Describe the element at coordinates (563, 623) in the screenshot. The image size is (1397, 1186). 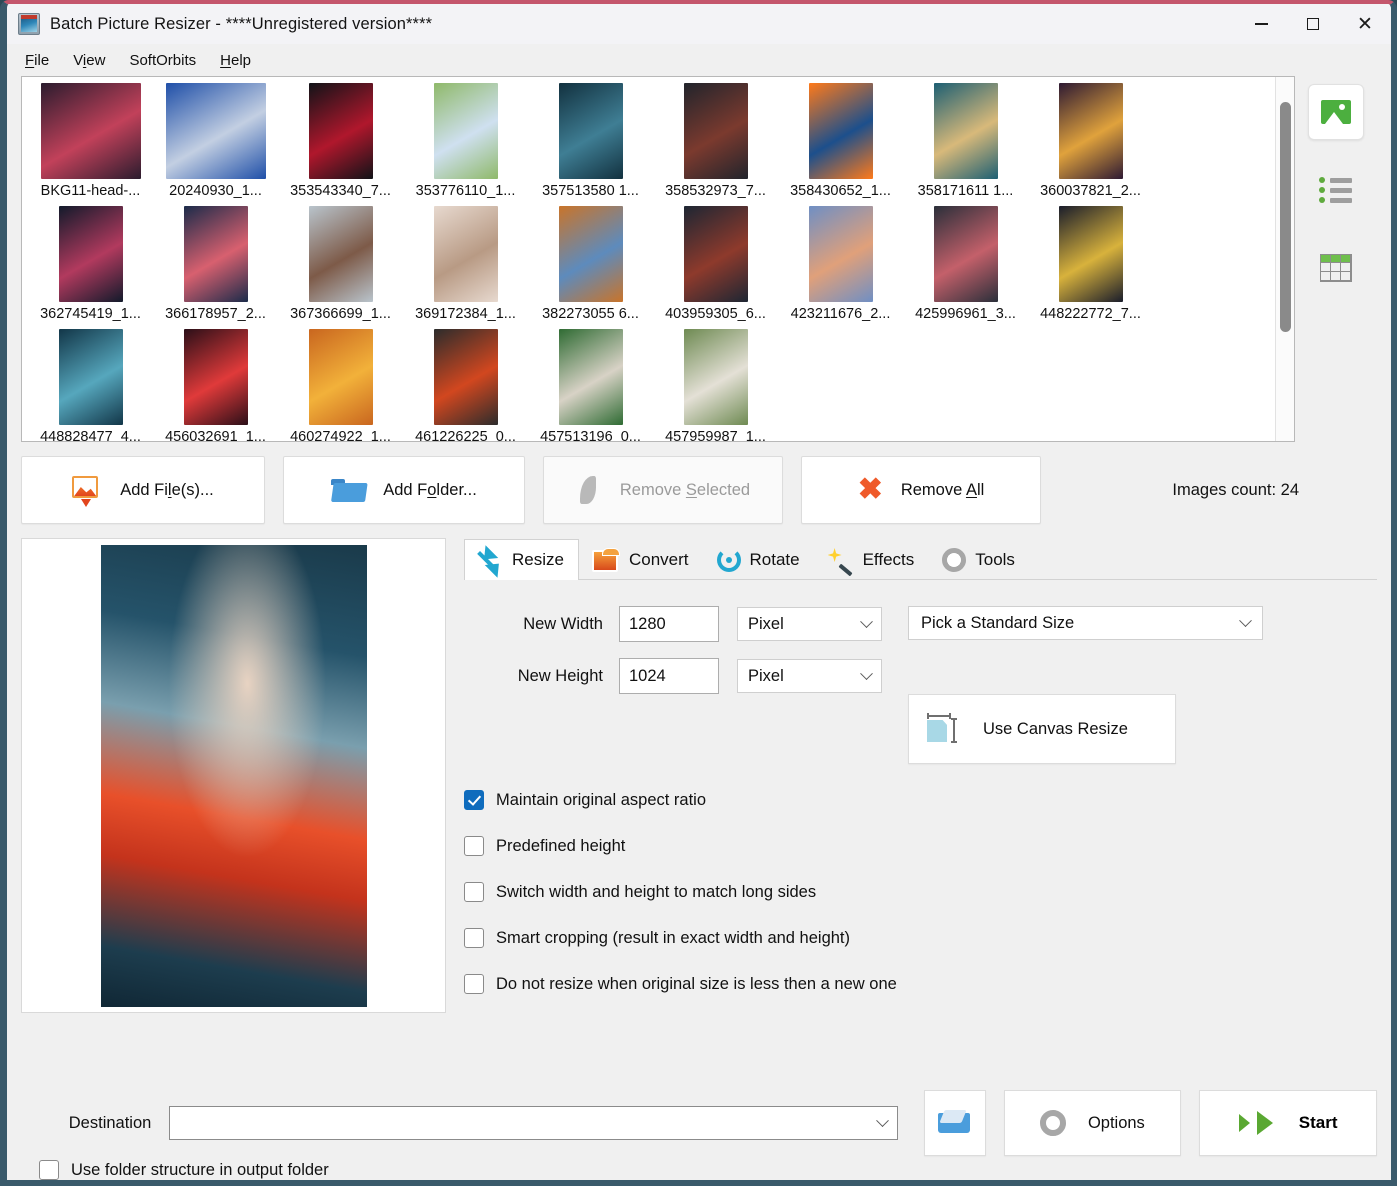
I see `new-width-label: New Width` at that location.